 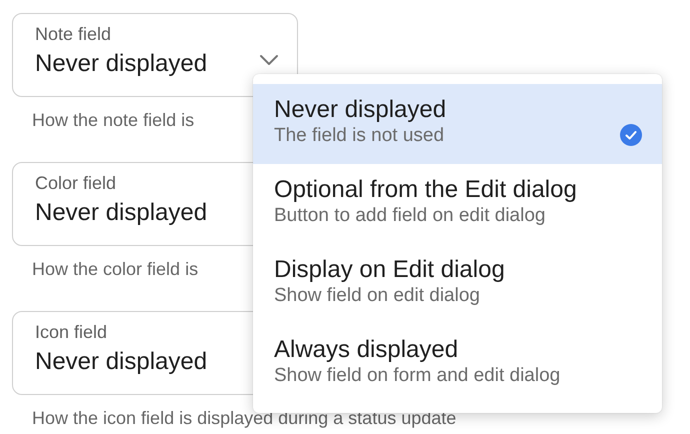 What do you see at coordinates (377, 296) in the screenshot?
I see `option-description: Show field on edit dialog` at bounding box center [377, 296].